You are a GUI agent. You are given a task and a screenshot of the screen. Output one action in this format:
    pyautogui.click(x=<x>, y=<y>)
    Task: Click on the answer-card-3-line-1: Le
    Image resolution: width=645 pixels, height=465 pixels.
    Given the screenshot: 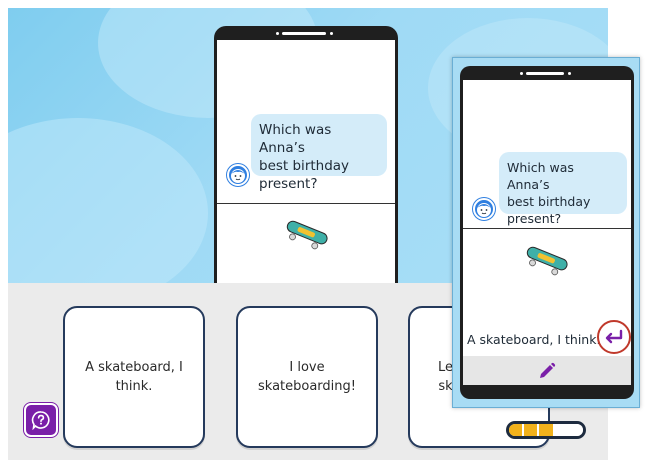 What is the action you would take?
    pyautogui.click(x=446, y=367)
    